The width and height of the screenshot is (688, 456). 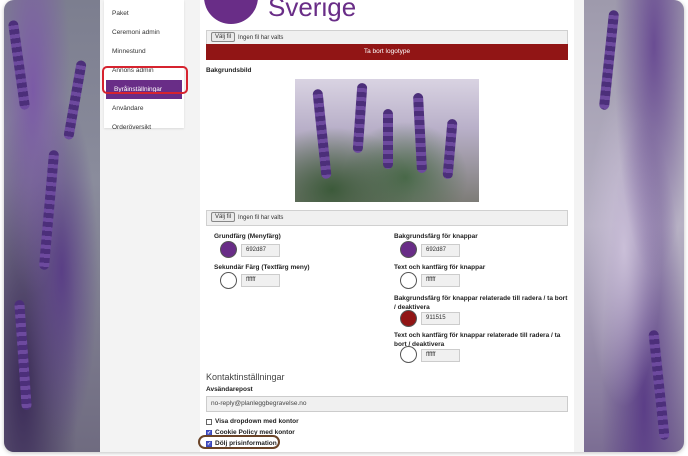 I want to click on danger-text-color-swatch, so click(x=408, y=354).